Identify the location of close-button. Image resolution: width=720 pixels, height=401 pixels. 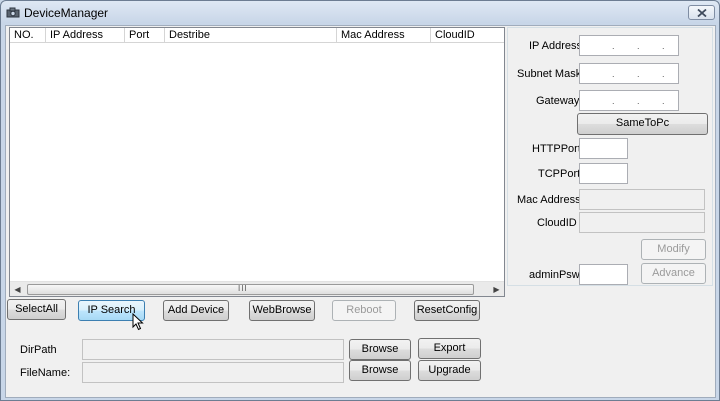
(701, 12).